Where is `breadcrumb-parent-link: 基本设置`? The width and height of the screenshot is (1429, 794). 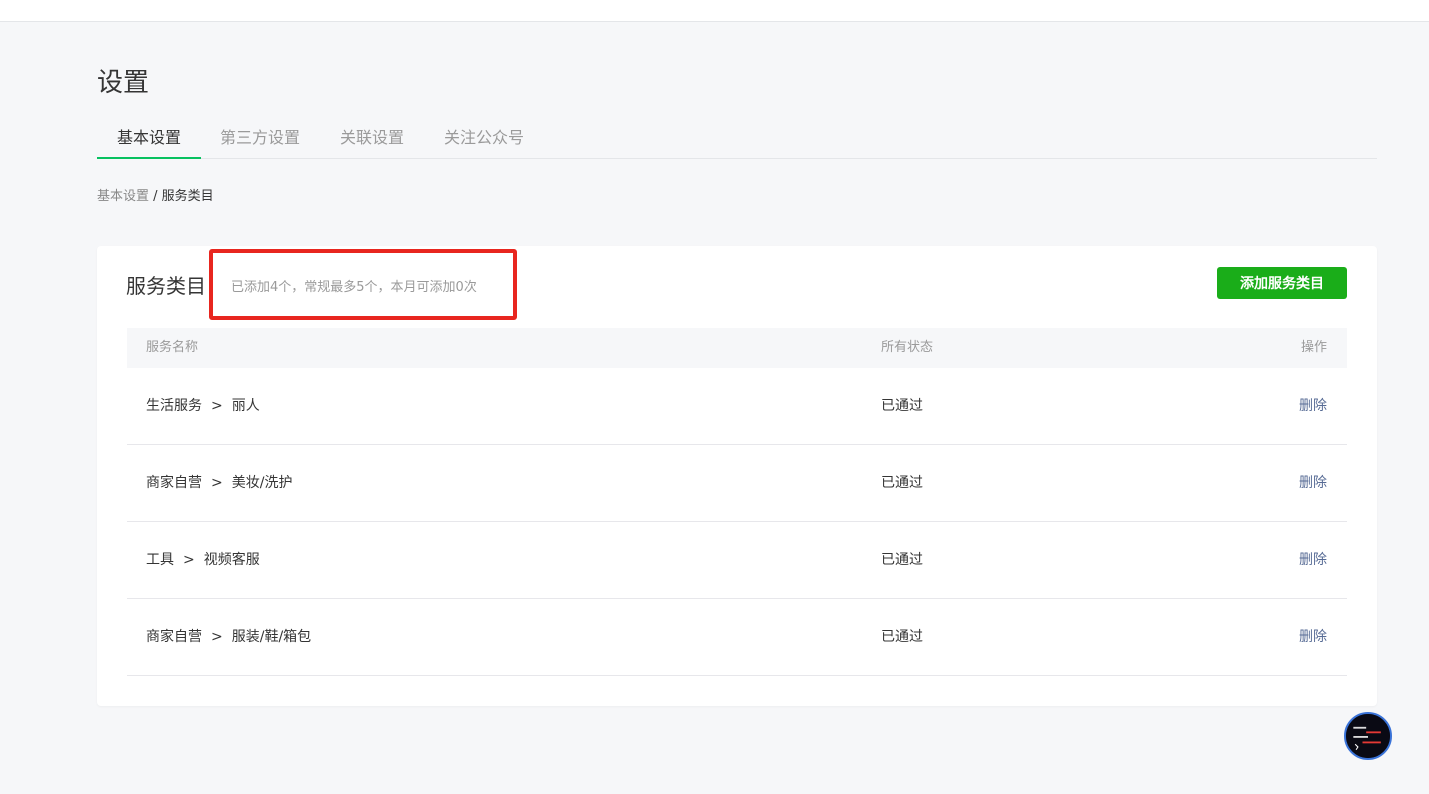 breadcrumb-parent-link: 基本设置 is located at coordinates (123, 196).